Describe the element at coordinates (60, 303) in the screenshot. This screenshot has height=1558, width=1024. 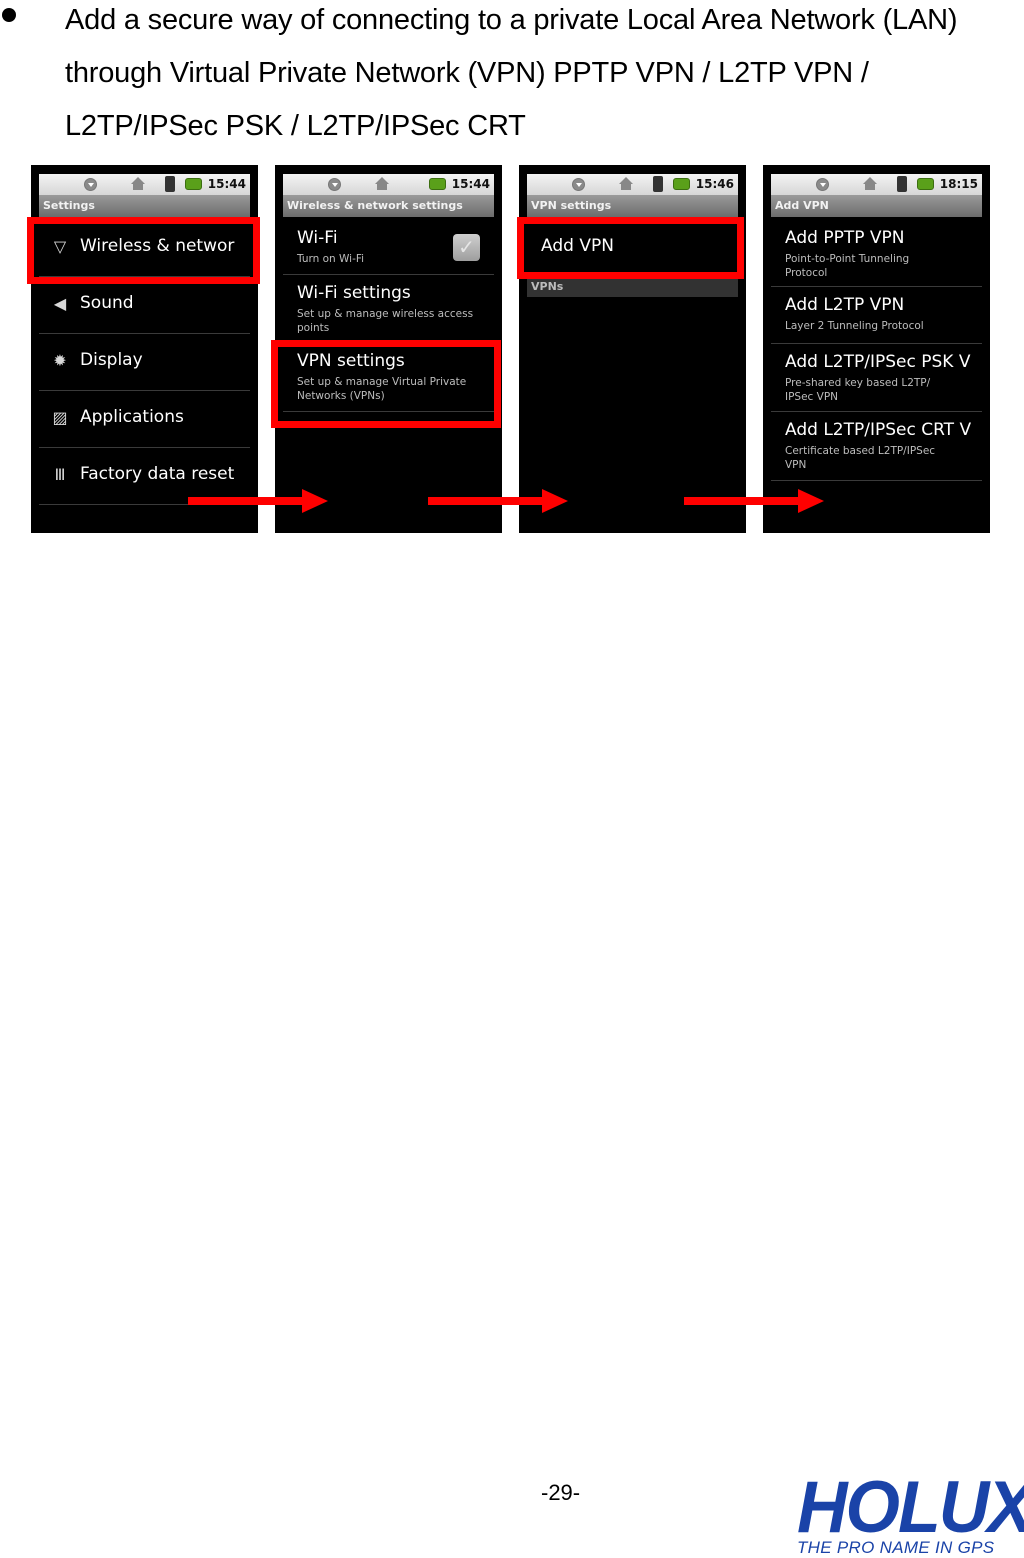
I see `speaker-icon: ◀` at that location.